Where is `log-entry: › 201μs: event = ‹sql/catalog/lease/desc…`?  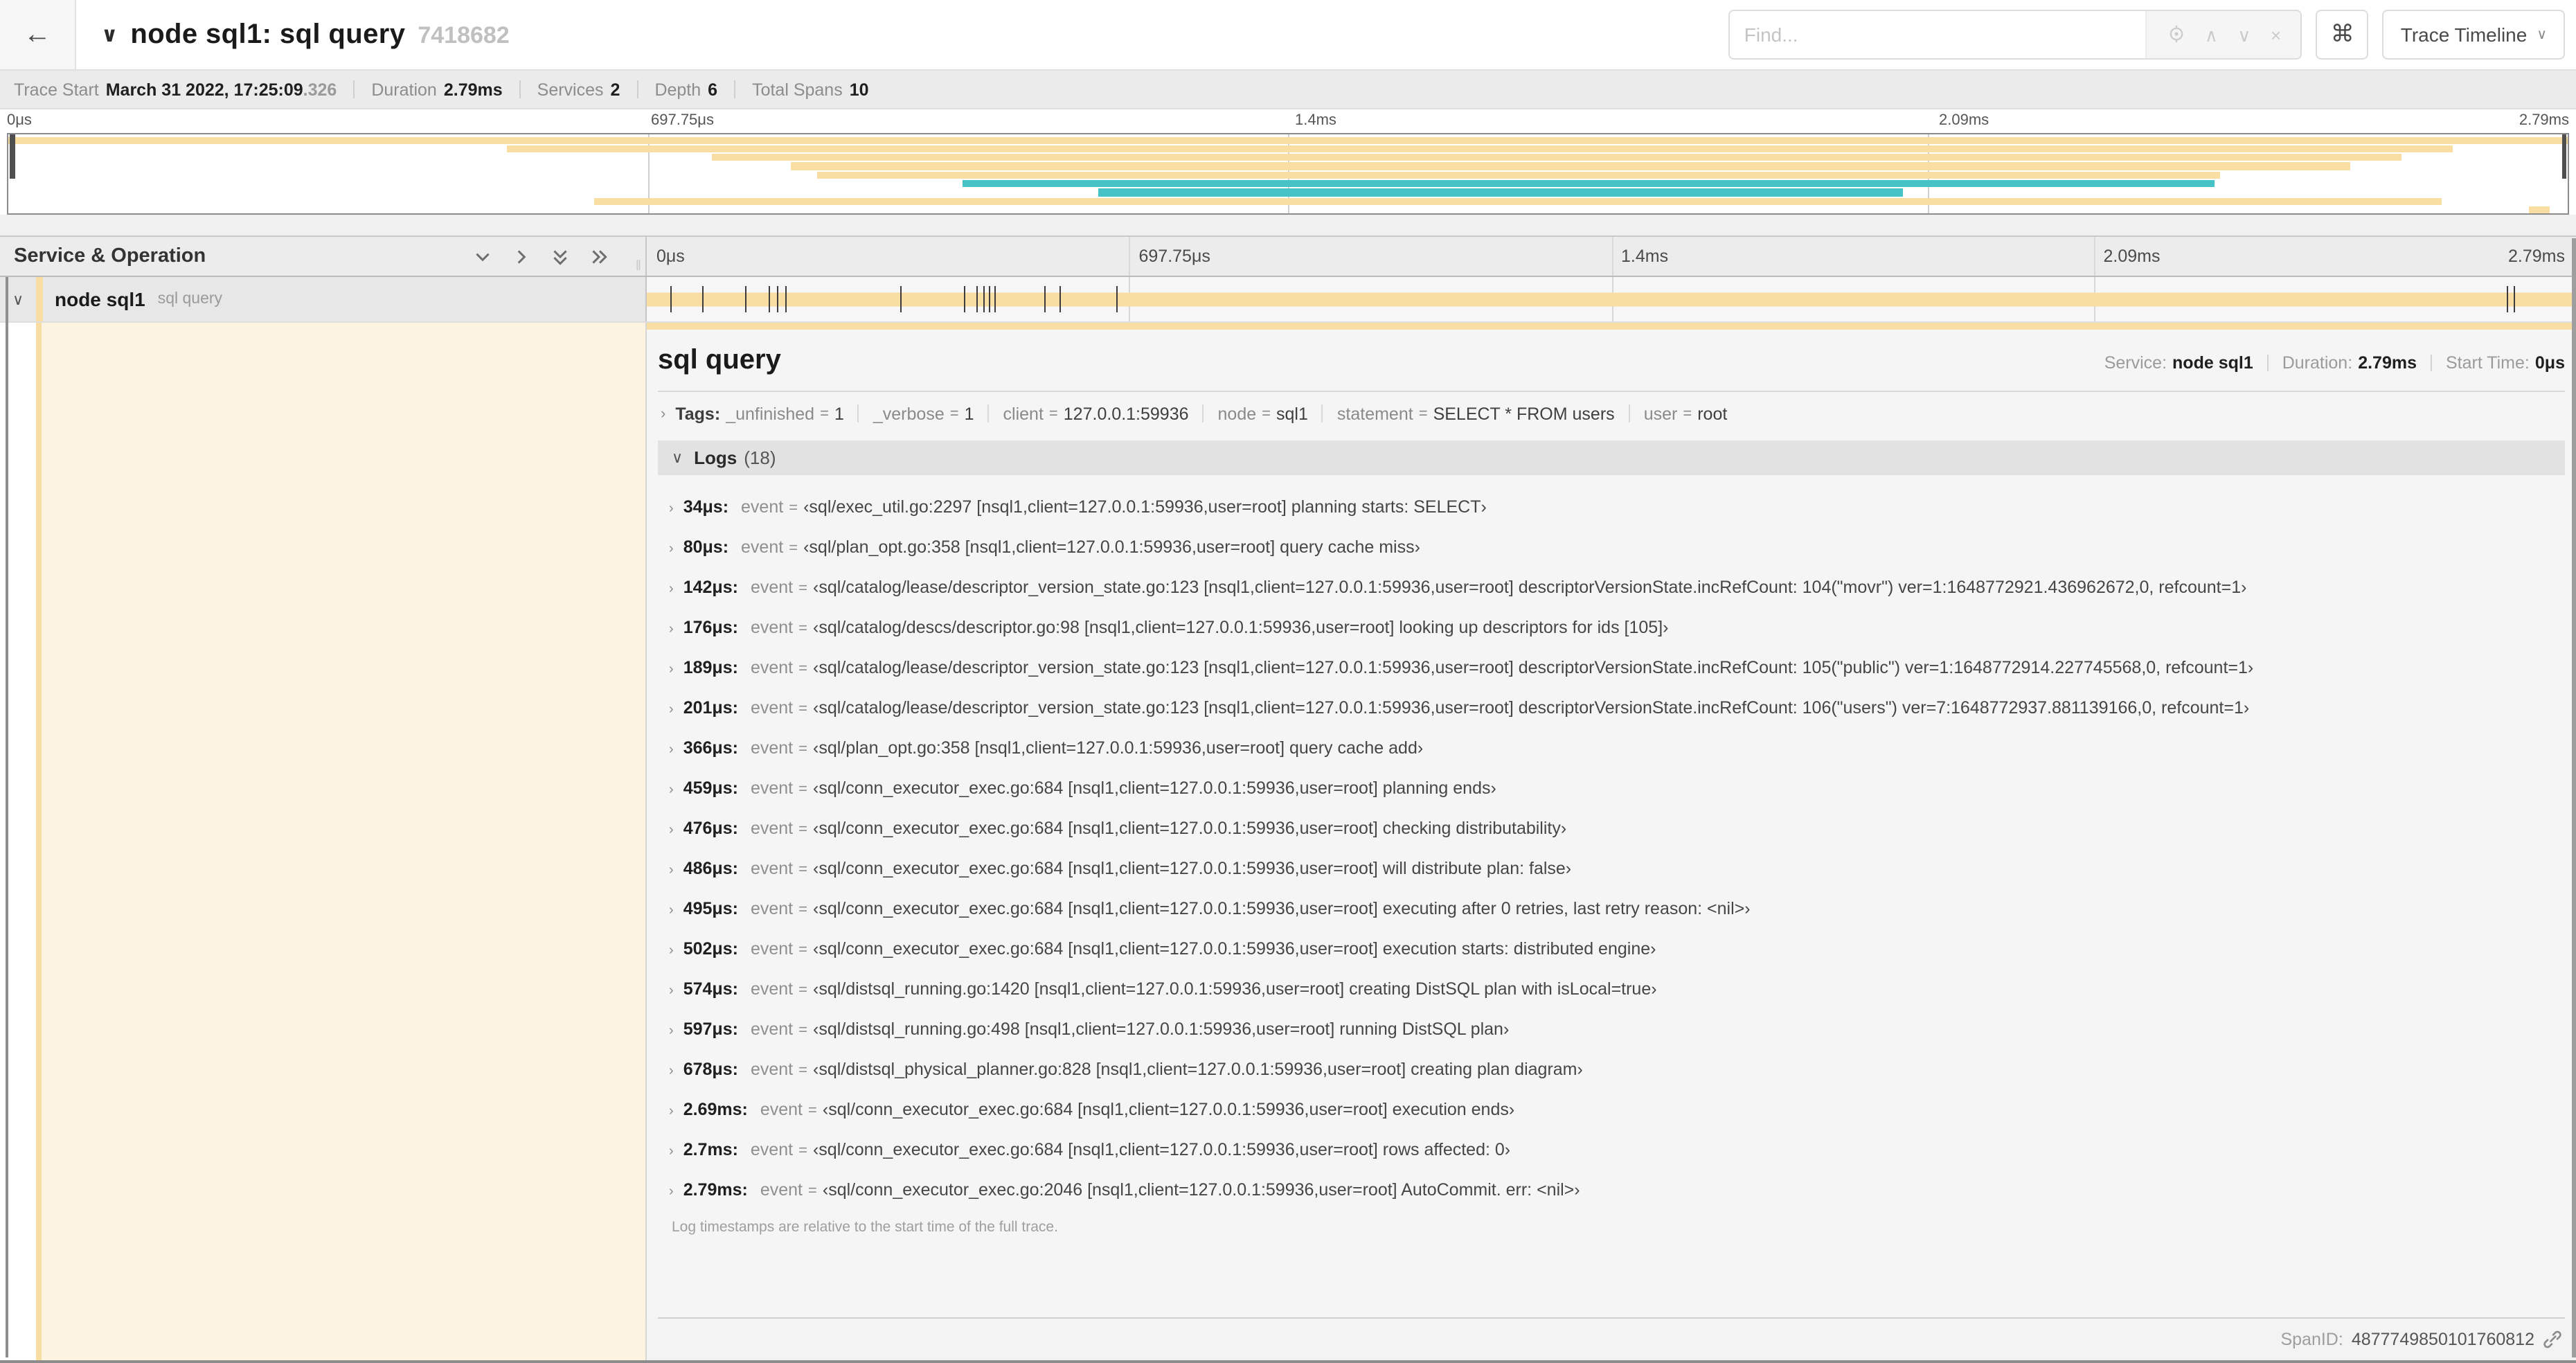
log-entry: › 201μs: event = ‹sql/catalog/lease/desc… is located at coordinates (1614, 708).